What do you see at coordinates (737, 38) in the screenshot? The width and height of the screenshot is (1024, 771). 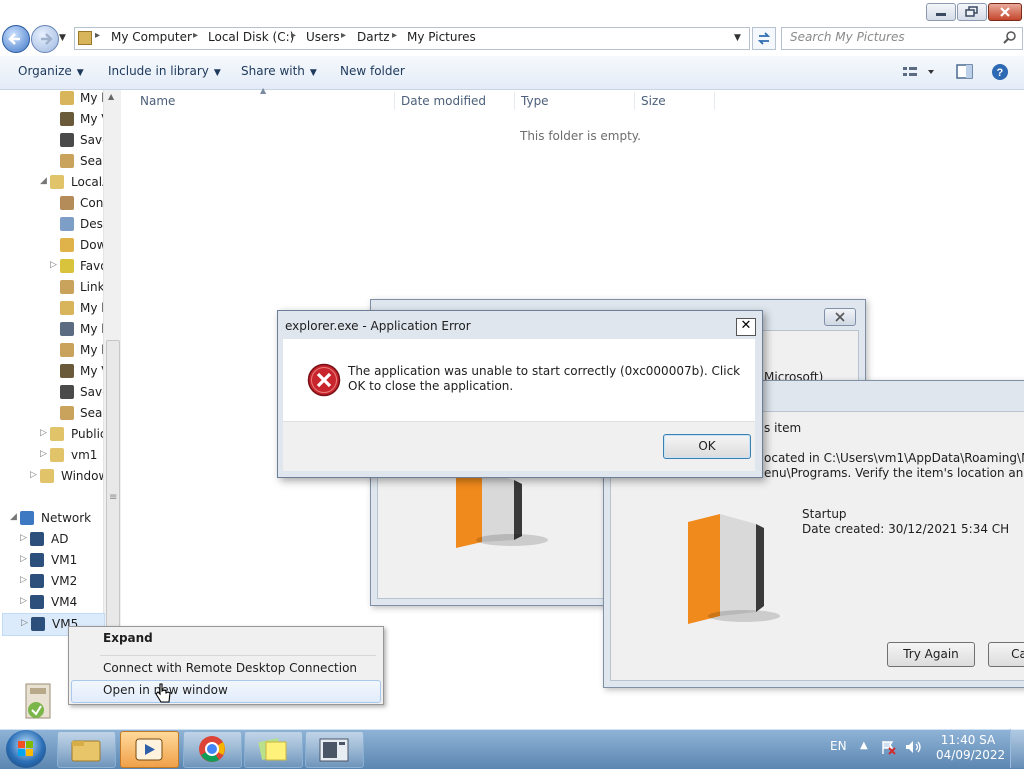 I see `address-dropdown-icon: ▼` at bounding box center [737, 38].